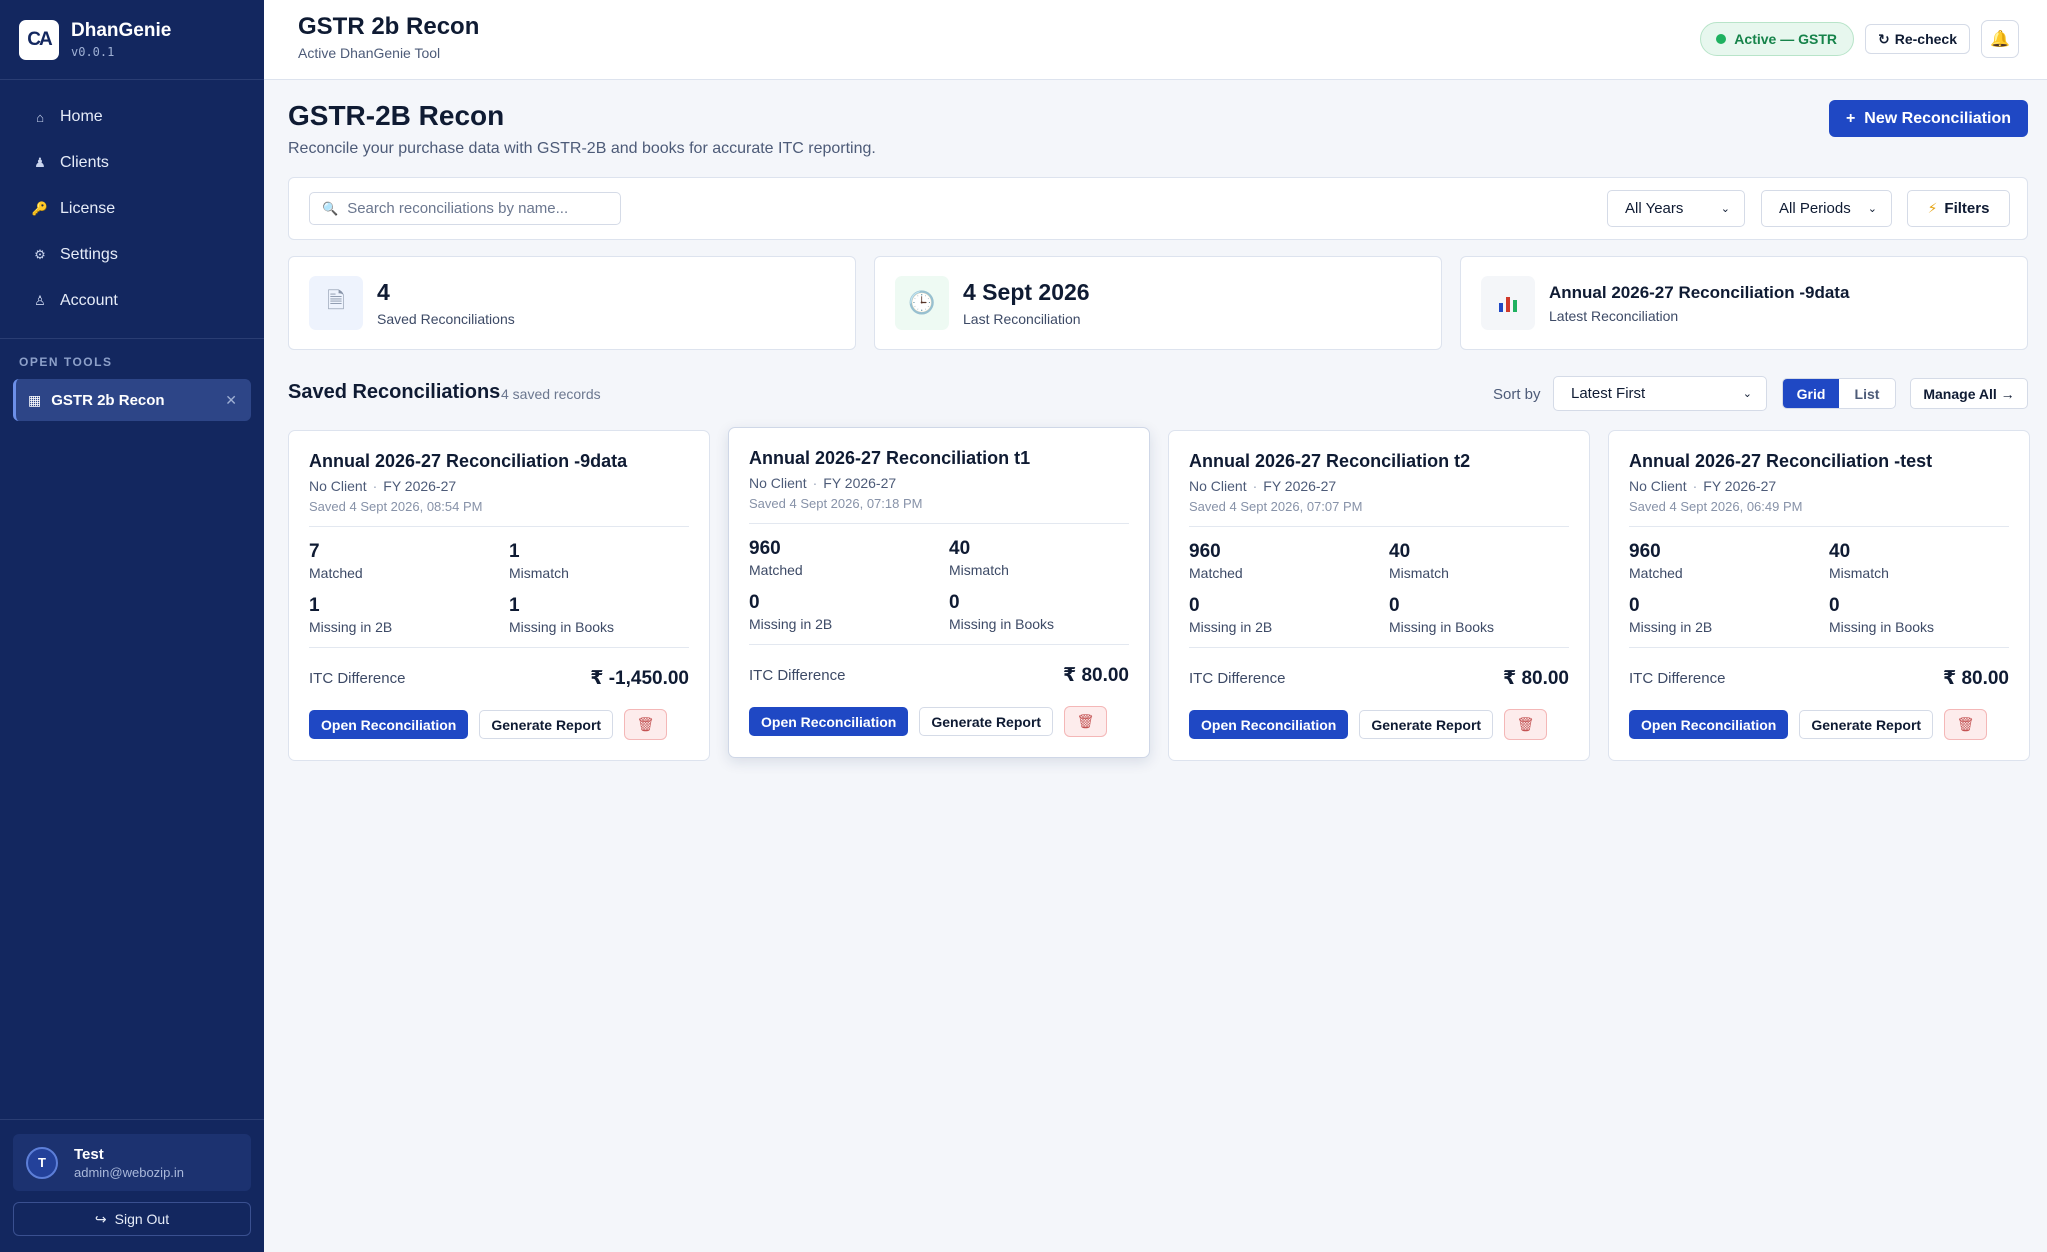 Image resolution: width=2047 pixels, height=1252 pixels. What do you see at coordinates (108, 400) in the screenshot?
I see `open-tool-label: GSTR 2b Recon` at bounding box center [108, 400].